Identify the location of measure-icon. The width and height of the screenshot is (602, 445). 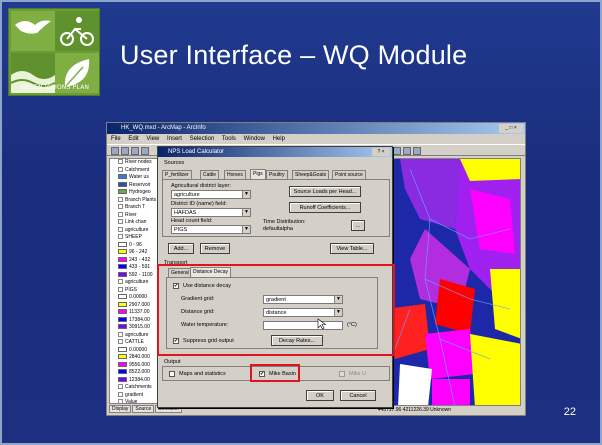
(407, 151).